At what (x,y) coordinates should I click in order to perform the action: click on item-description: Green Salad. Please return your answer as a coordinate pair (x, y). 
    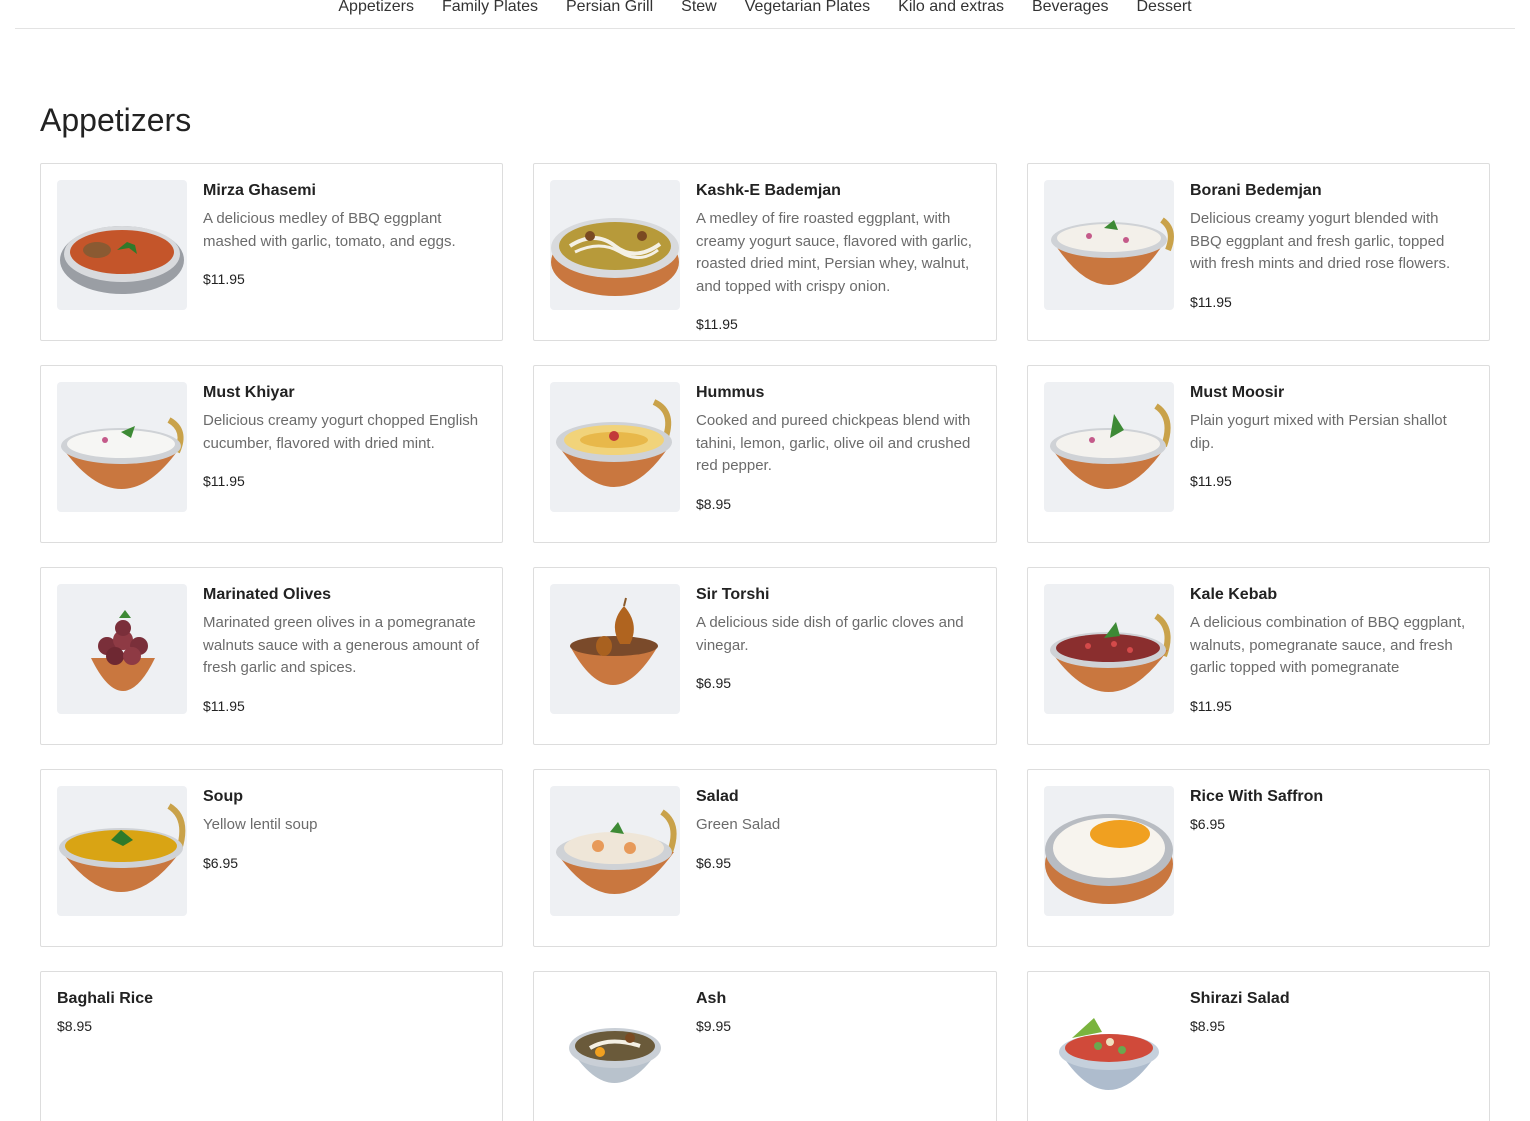
    Looking at the image, I should click on (738, 824).